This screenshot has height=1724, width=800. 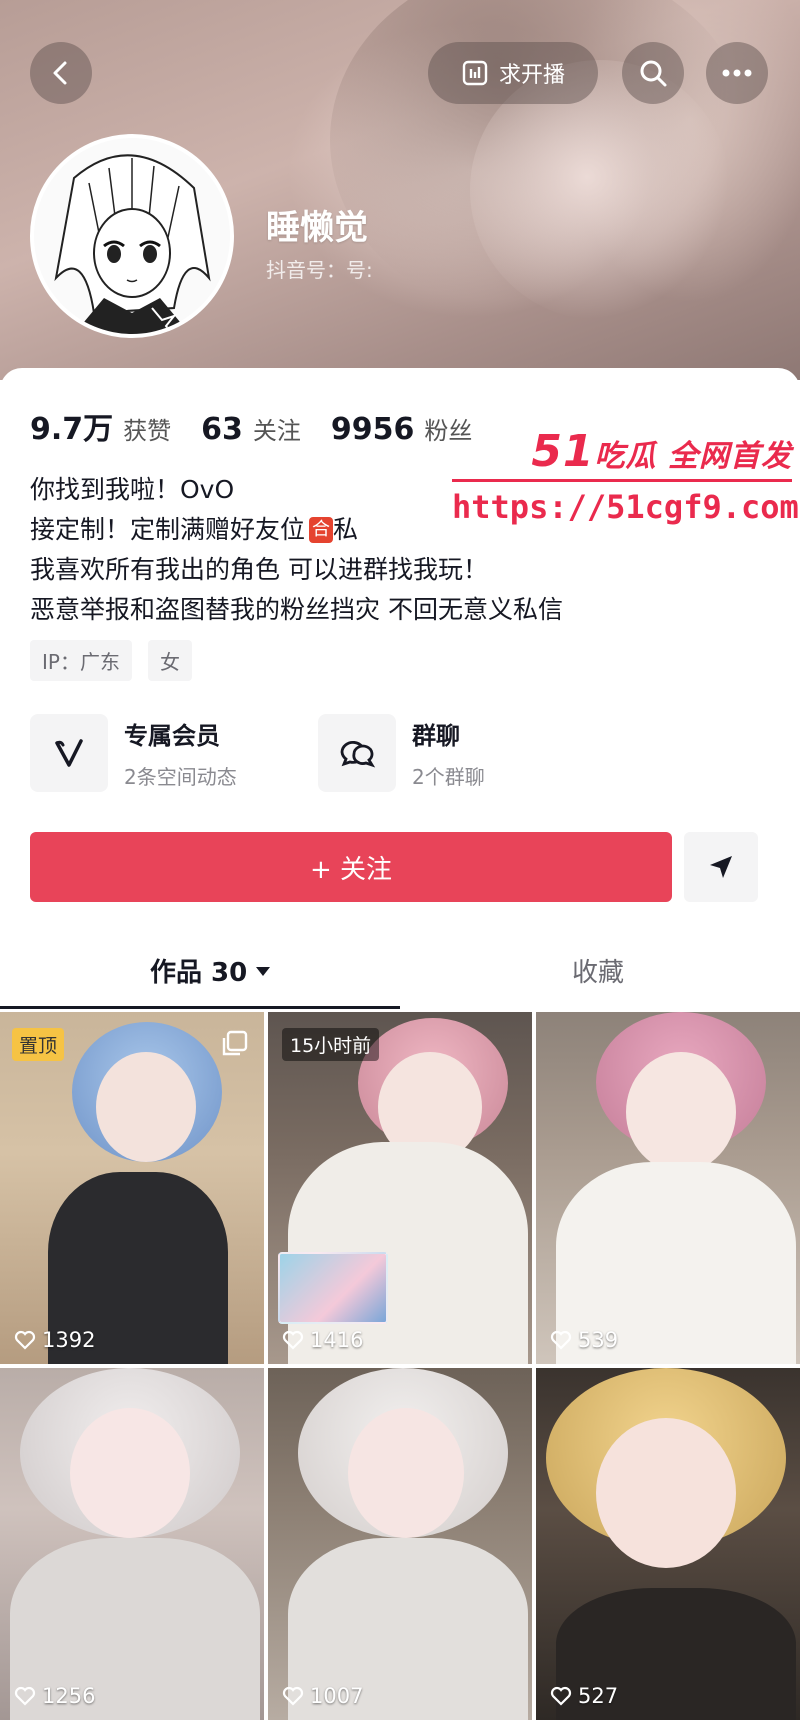 What do you see at coordinates (81, 660) in the screenshot?
I see `tag-ip: IP：广东` at bounding box center [81, 660].